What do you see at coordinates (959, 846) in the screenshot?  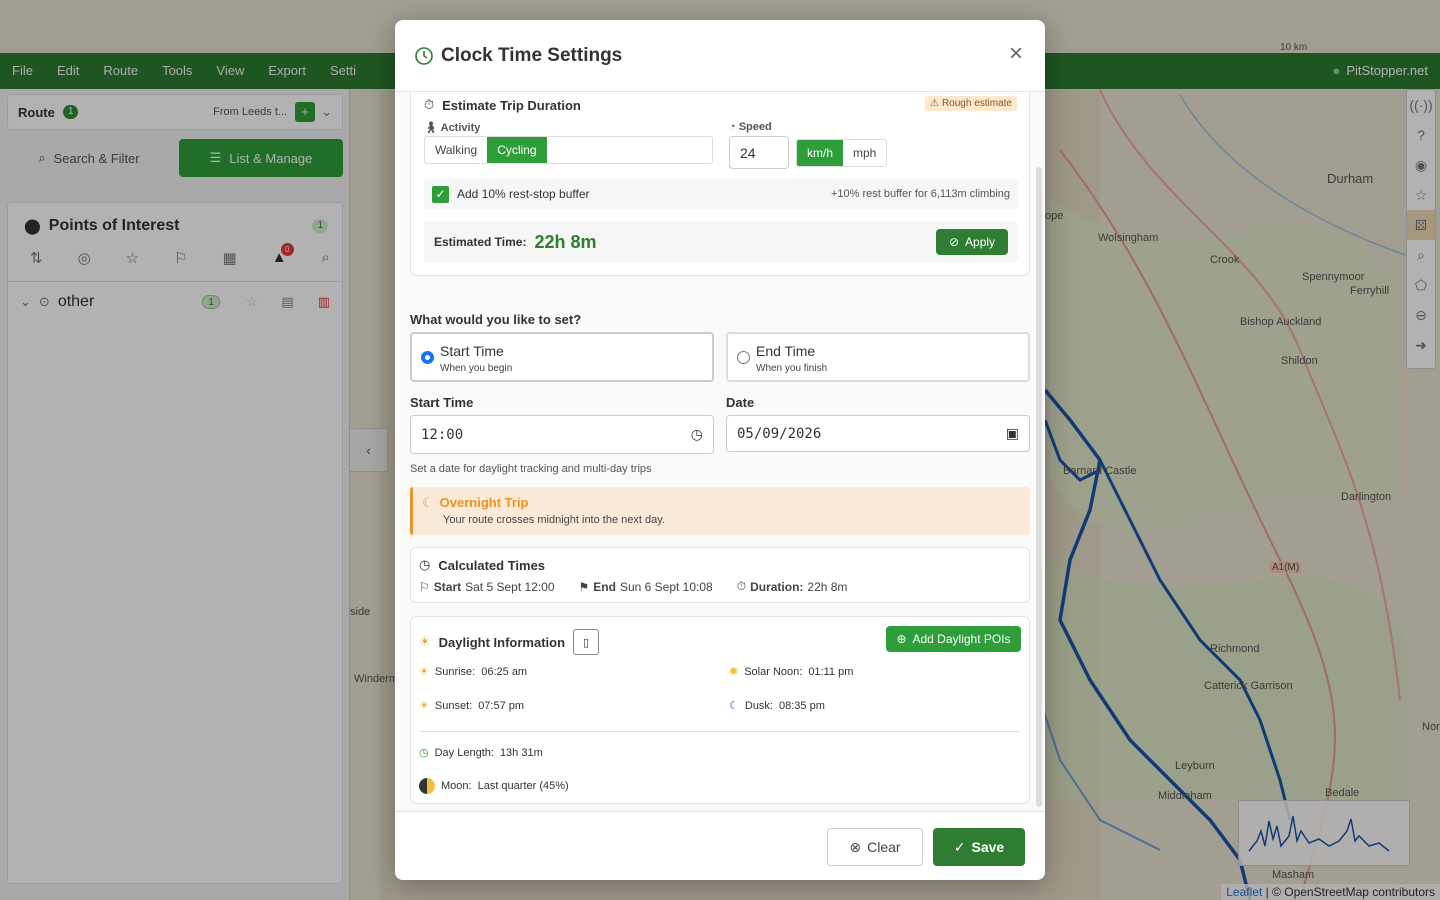 I see `check-circle-icon: ✓` at bounding box center [959, 846].